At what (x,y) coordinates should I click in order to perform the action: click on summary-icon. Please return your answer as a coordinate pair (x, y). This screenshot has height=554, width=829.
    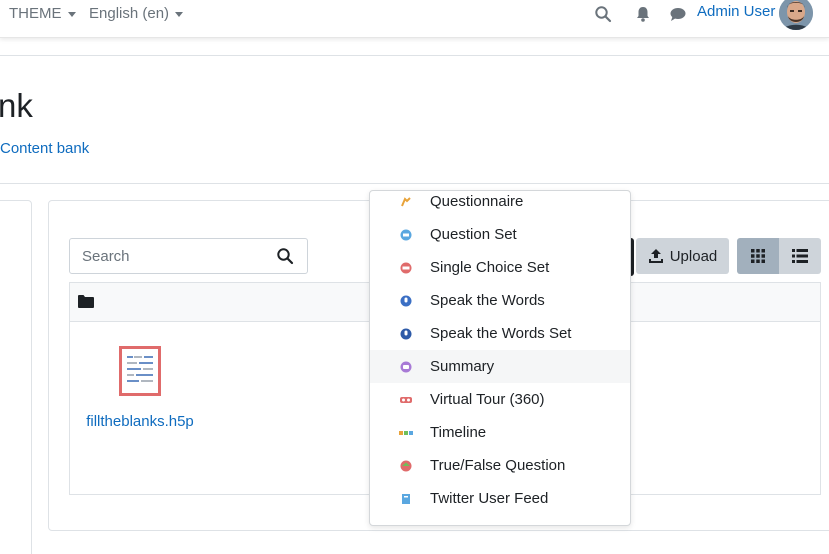
    Looking at the image, I should click on (406, 366).